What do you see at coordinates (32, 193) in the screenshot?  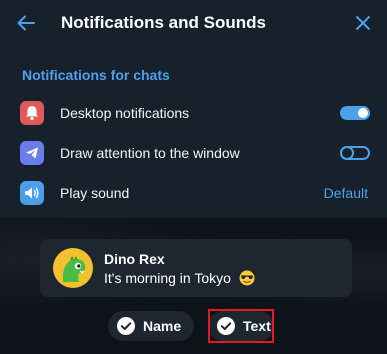 I see `speaker-icon` at bounding box center [32, 193].